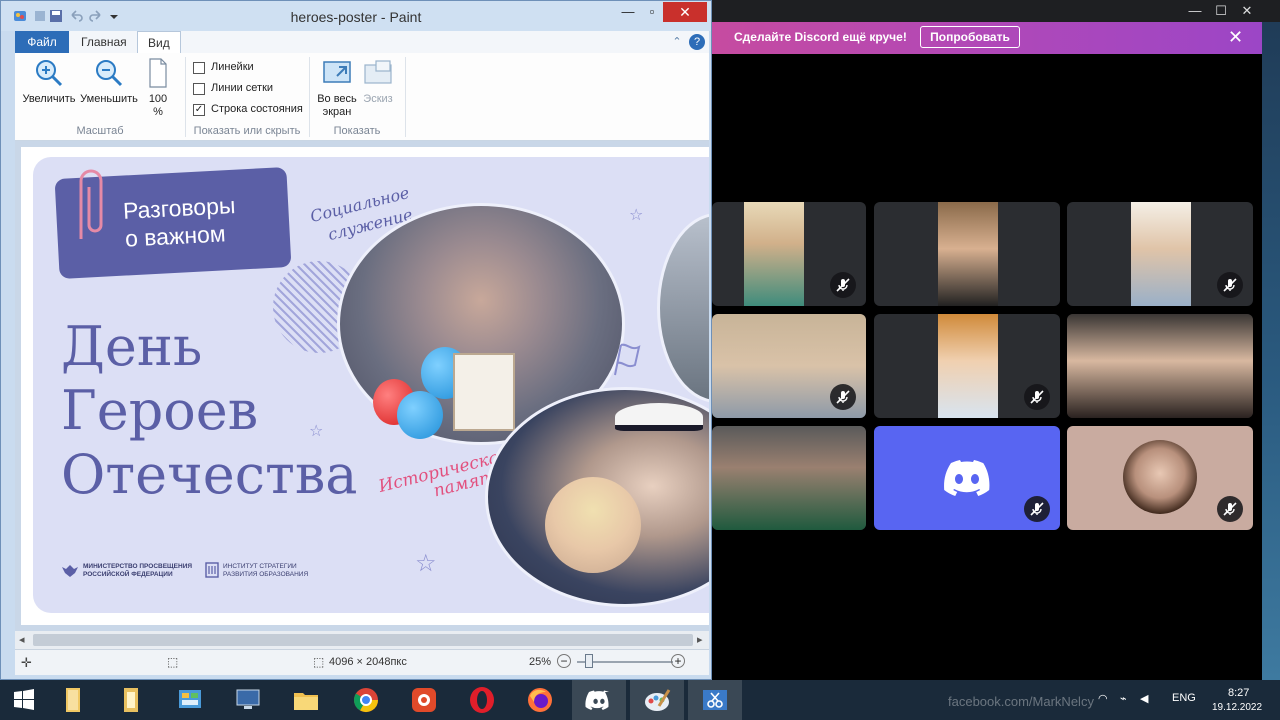  I want to click on ministry-logo-text-line1: МИНИСТЕРСТВО ПРОСВЕЩЕНИЯ, so click(138, 566).